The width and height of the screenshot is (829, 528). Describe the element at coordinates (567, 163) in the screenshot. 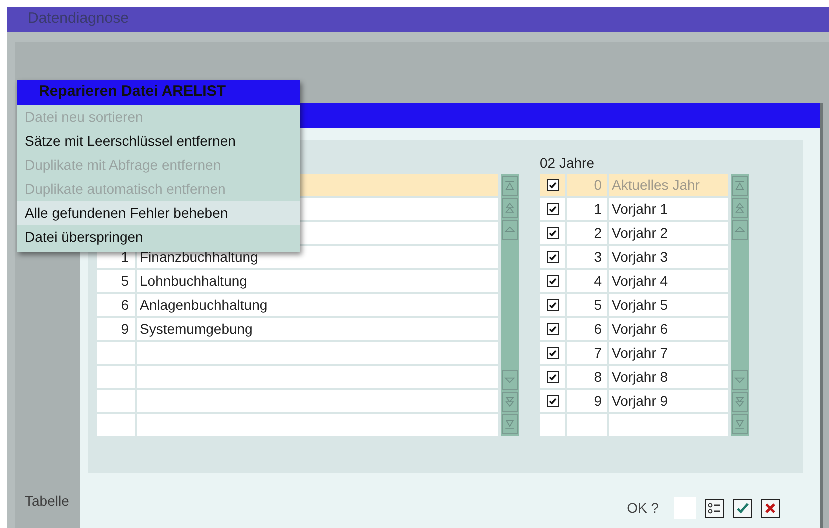

I see `column-header: 02 Jahre` at that location.